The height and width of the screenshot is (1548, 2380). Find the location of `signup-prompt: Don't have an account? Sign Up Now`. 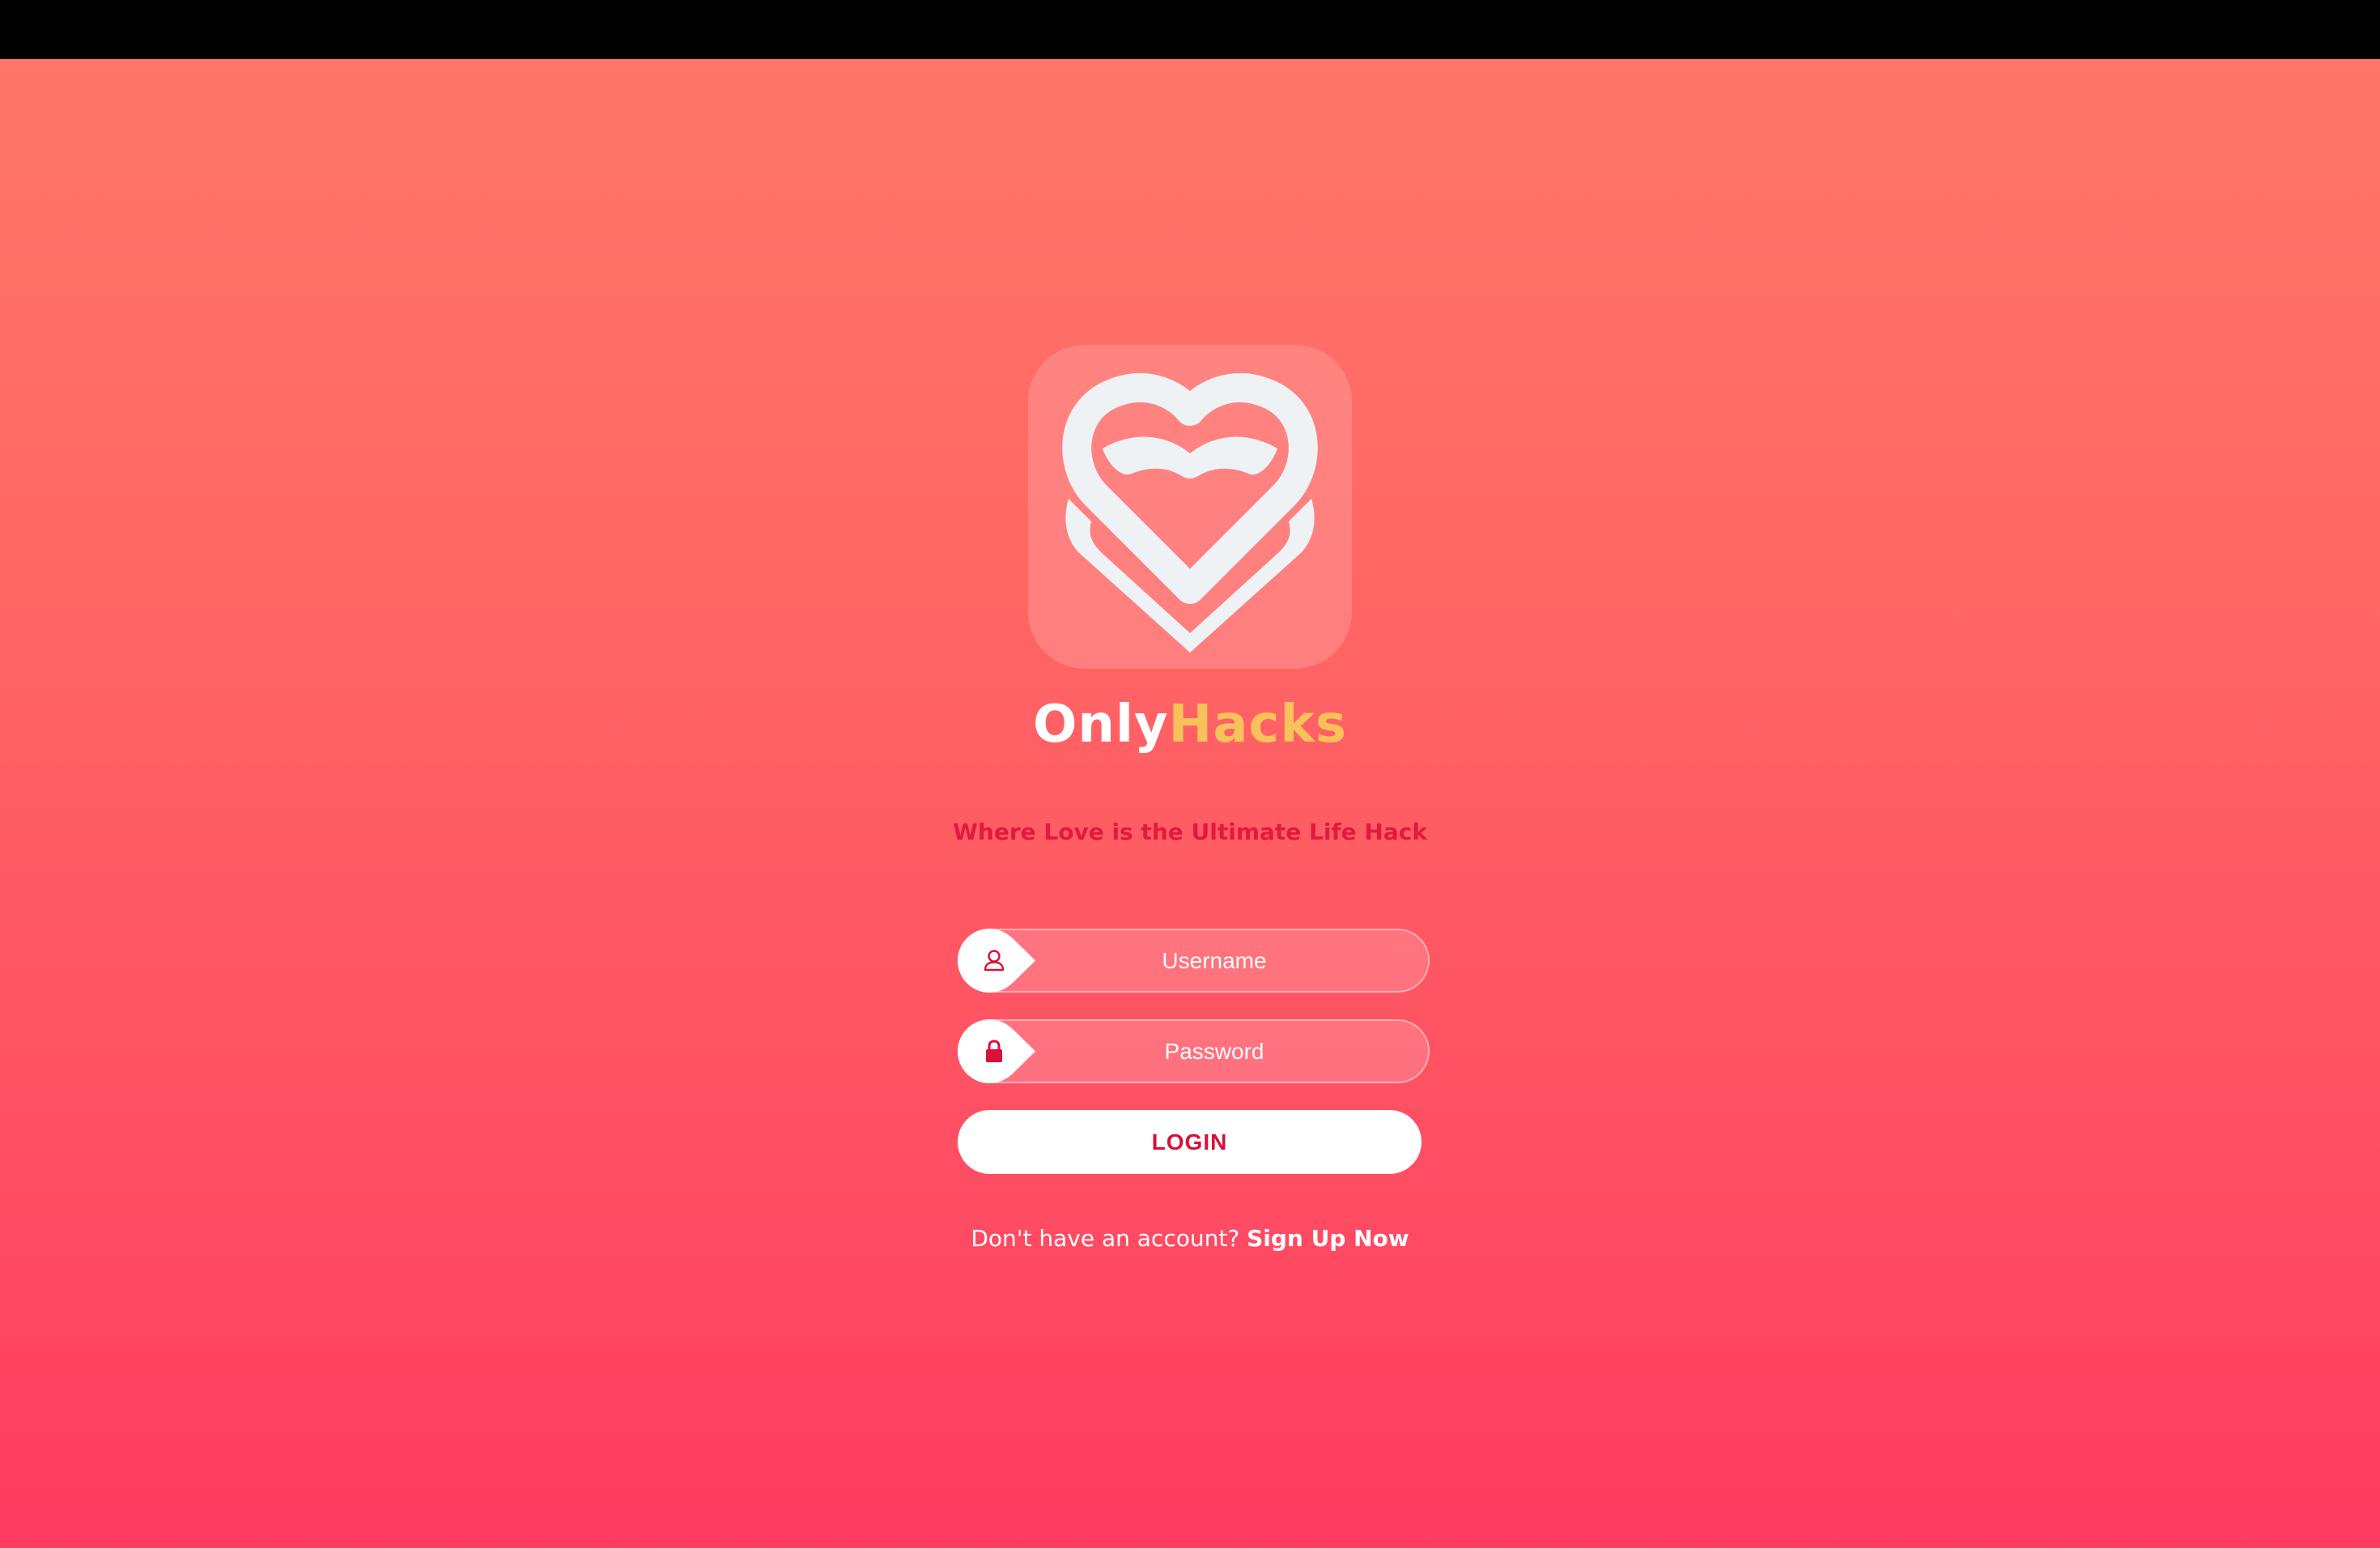

signup-prompt: Don't have an account? Sign Up Now is located at coordinates (1190, 1239).